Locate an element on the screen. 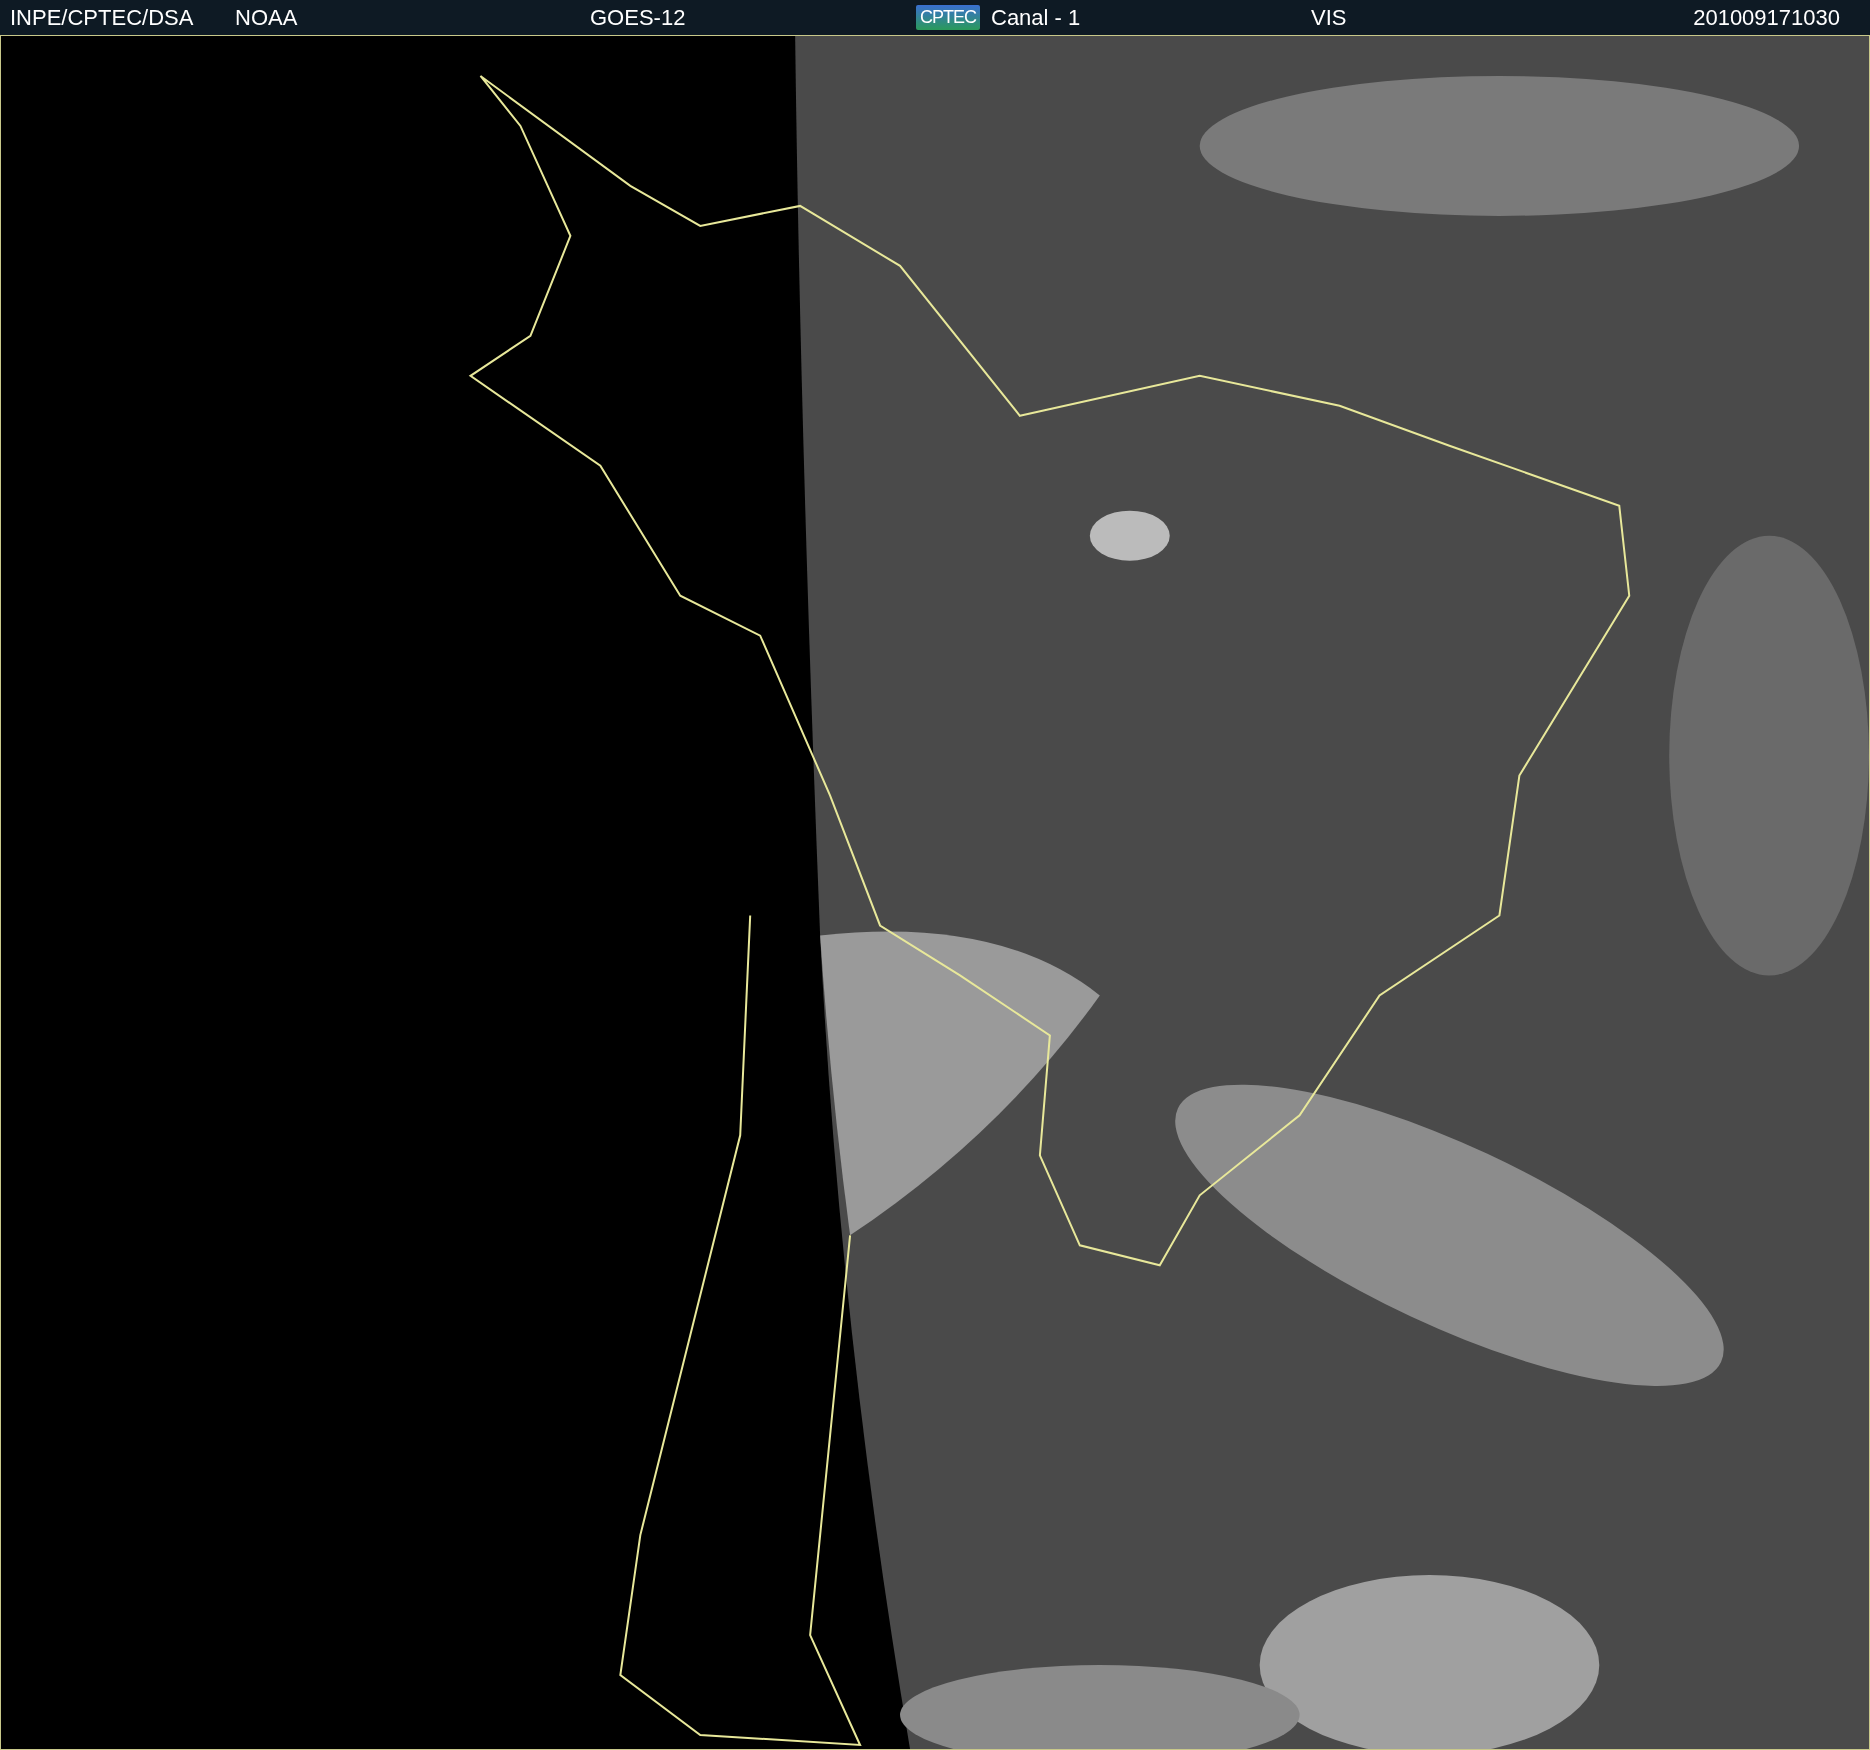 The image size is (1870, 1750). header-label: GOES-12 is located at coordinates (638, 17).